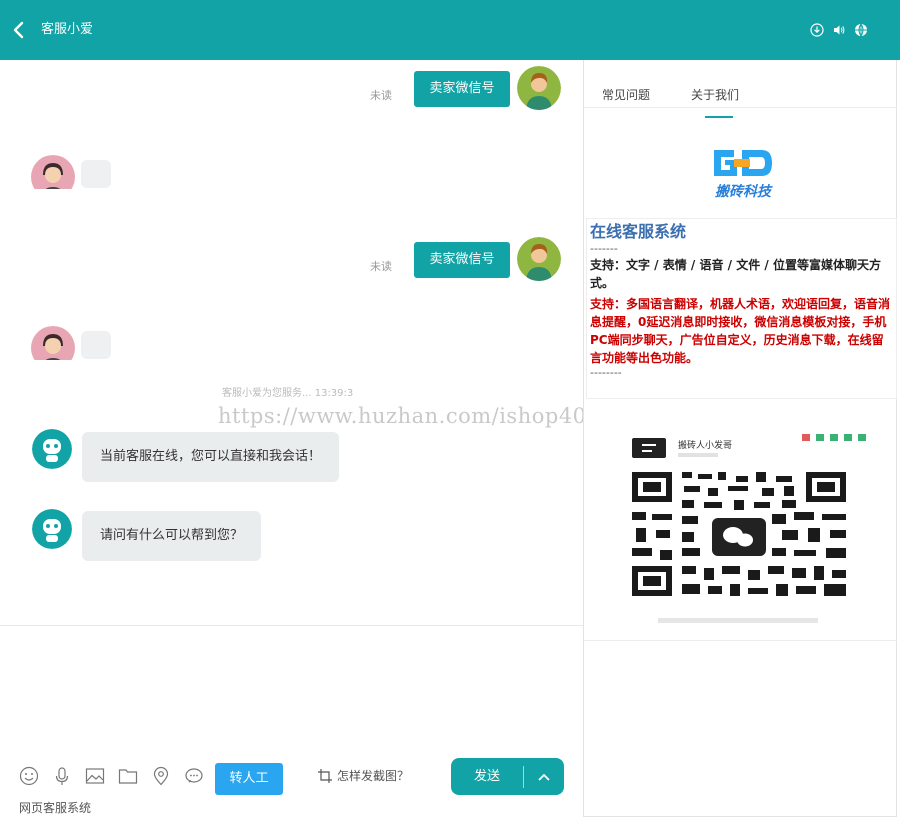  Describe the element at coordinates (67, 29) in the screenshot. I see `chat-title: 客服小爱` at that location.